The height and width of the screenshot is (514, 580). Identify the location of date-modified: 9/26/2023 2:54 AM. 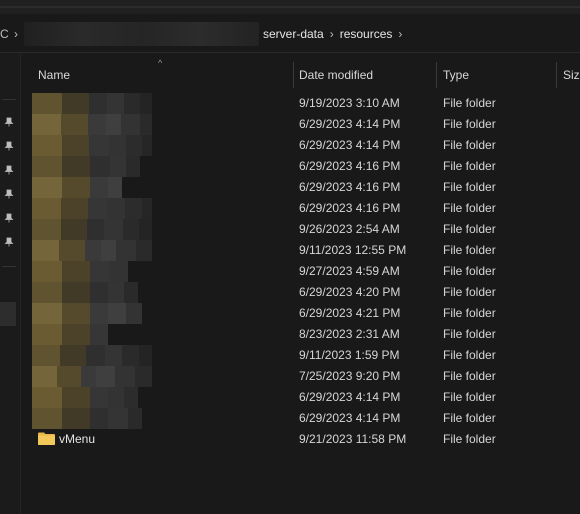
(349, 229).